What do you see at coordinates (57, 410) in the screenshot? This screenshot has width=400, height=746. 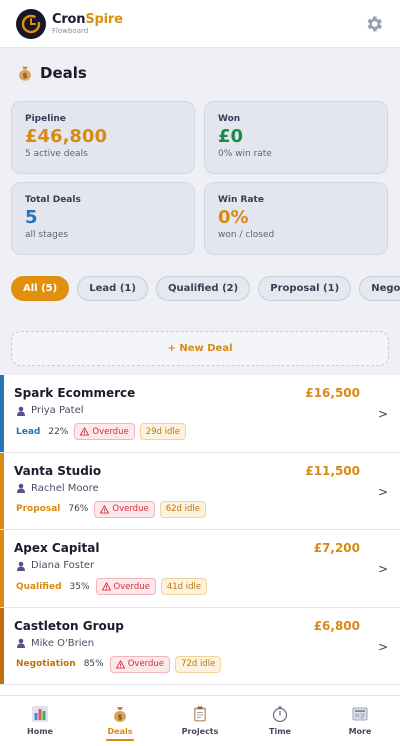 I see `owner-name: Priya Patel` at bounding box center [57, 410].